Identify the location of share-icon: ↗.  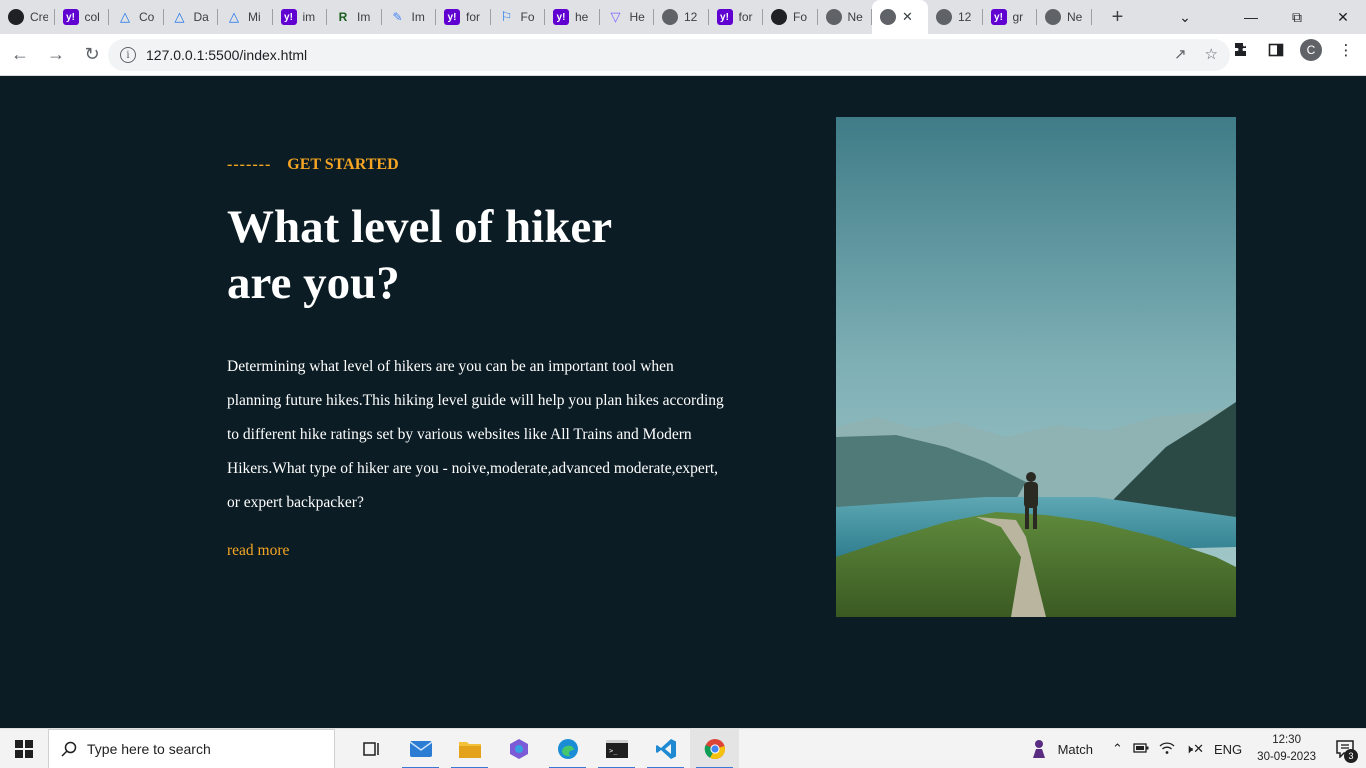
(1180, 54).